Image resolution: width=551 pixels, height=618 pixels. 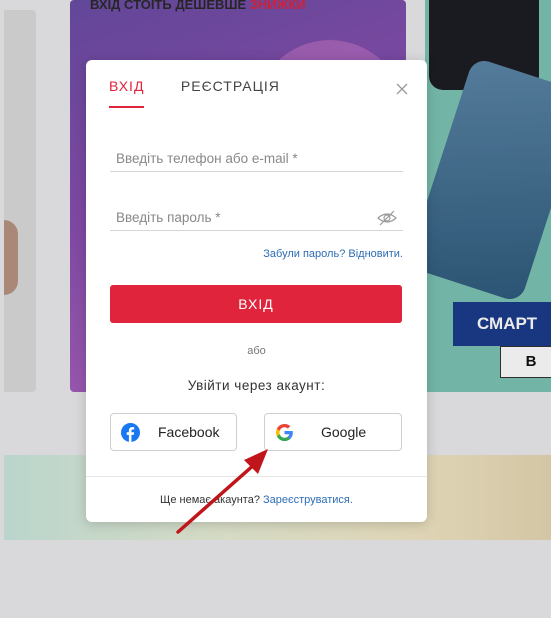 I want to click on close-icon, so click(x=402, y=89).